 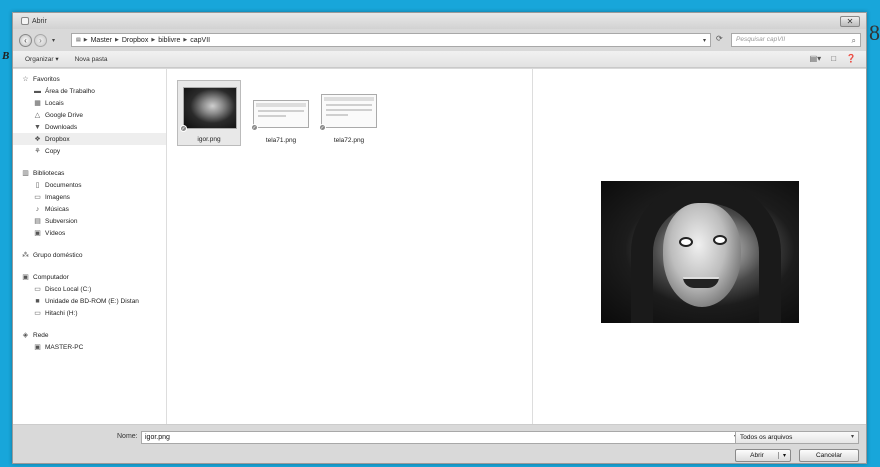 I want to click on search-placeholder: Pesquisar capVII, so click(x=761, y=39).